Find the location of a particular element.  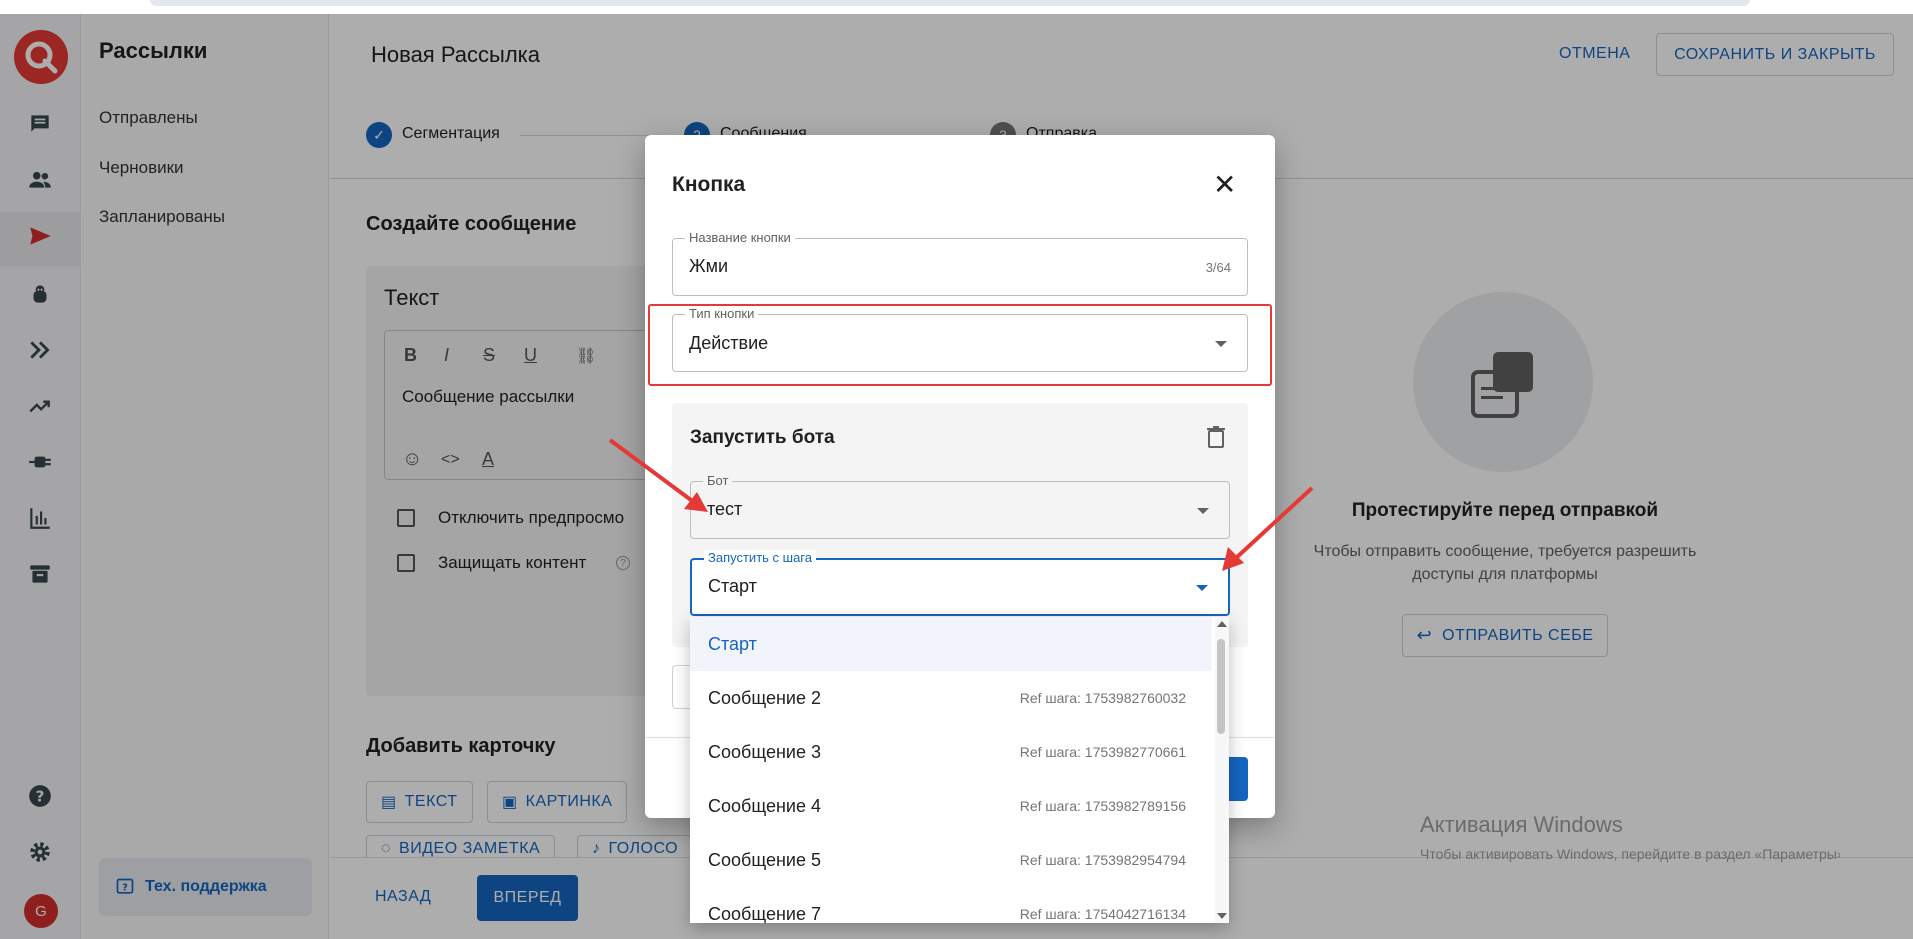

annotation-arrows is located at coordinates (961, 504).